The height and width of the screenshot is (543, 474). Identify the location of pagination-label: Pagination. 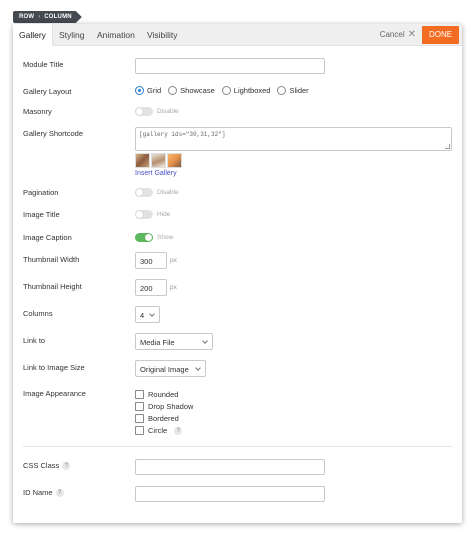
(41, 192).